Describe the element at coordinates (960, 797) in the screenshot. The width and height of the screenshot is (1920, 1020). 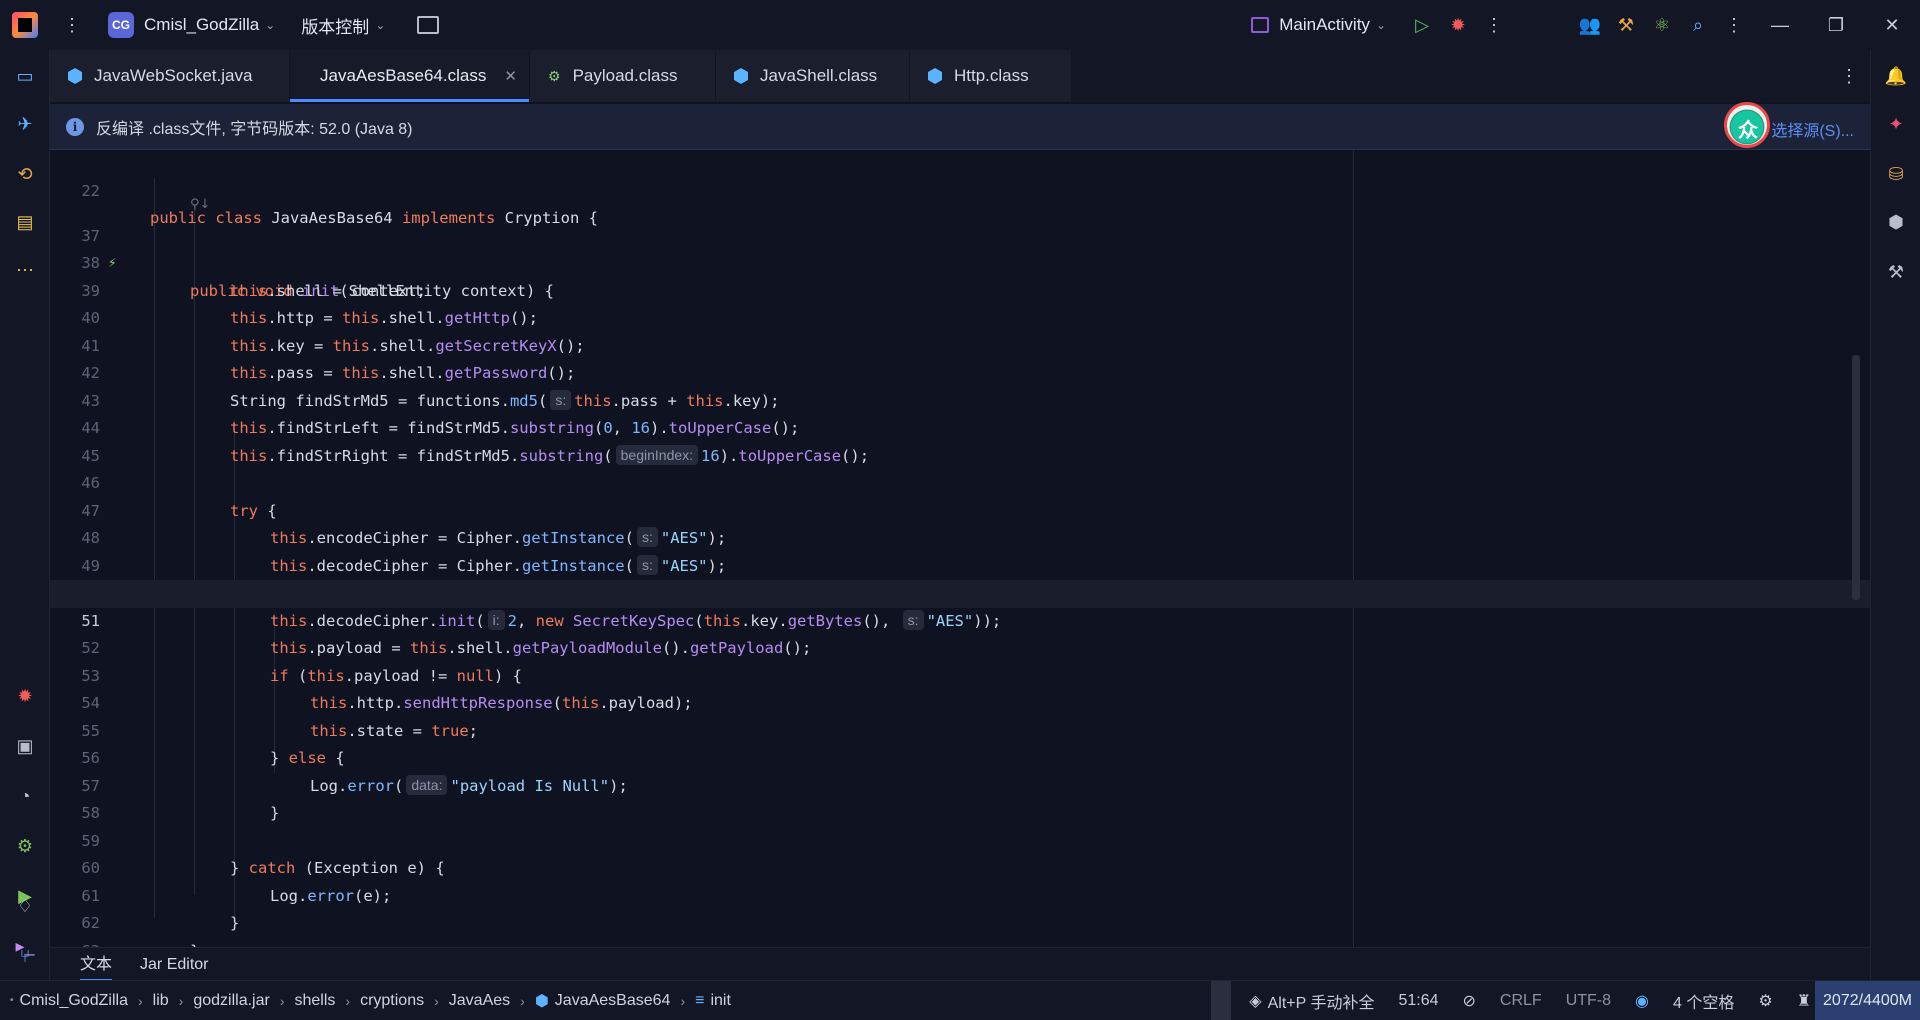
I see `code-line: 58` at that location.